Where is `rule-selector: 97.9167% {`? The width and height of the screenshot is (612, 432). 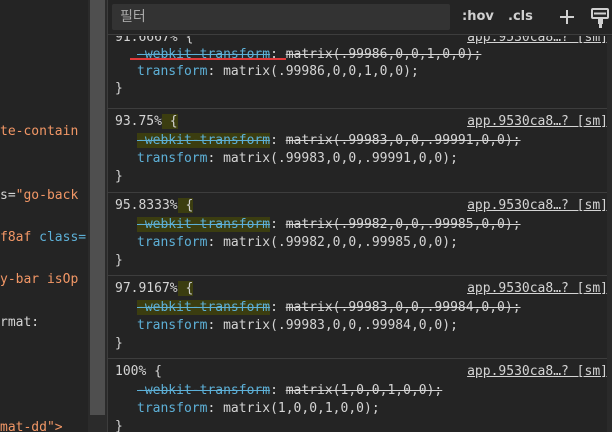
rule-selector: 97.9167% { is located at coordinates (154, 288).